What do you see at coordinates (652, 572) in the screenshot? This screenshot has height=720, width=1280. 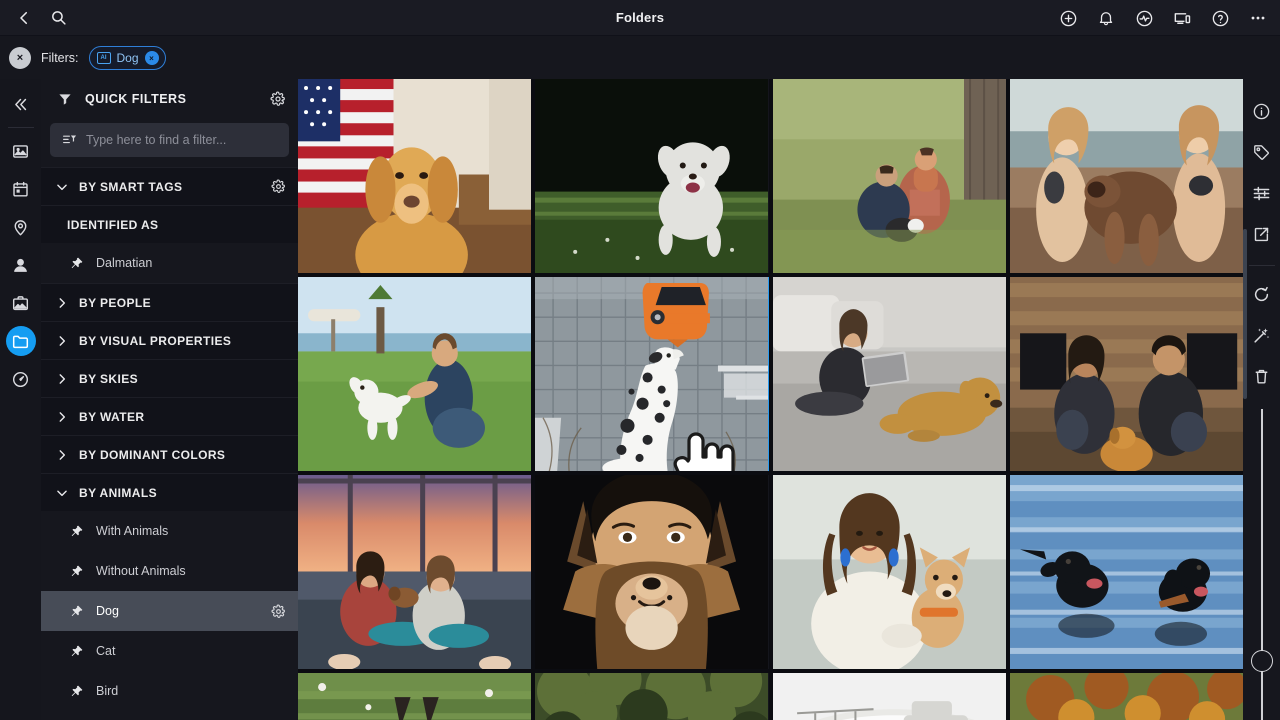 I see `photo-german-shepherd-face` at bounding box center [652, 572].